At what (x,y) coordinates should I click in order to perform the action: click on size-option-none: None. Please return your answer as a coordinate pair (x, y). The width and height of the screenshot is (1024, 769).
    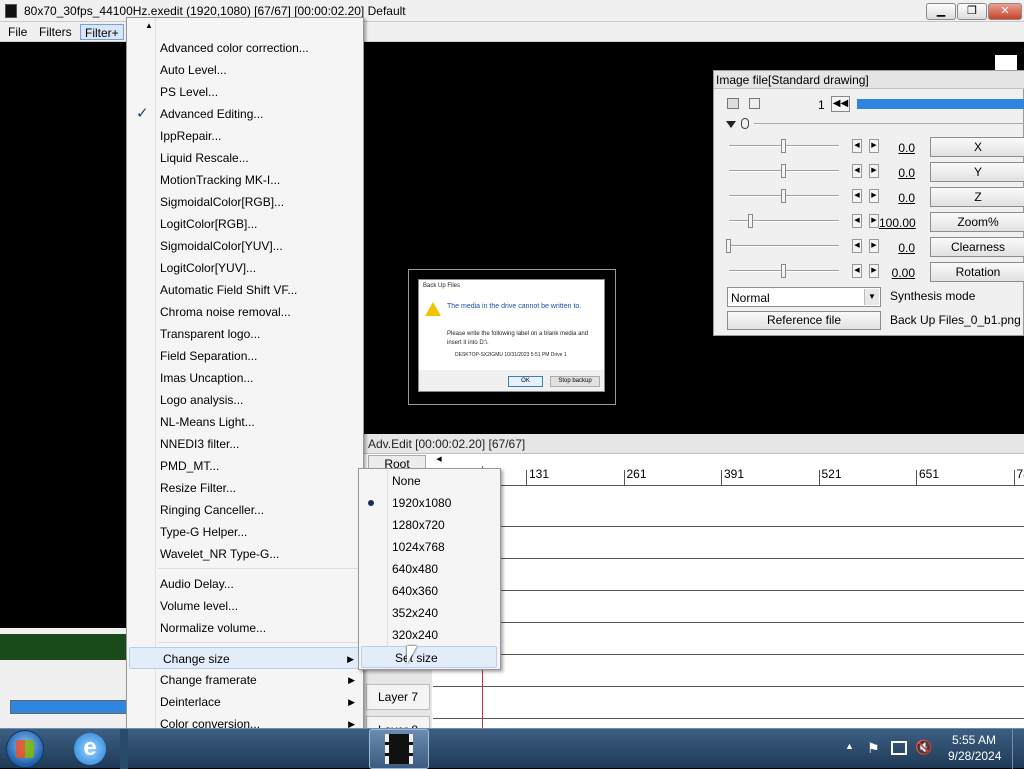
    Looking at the image, I should click on (429, 481).